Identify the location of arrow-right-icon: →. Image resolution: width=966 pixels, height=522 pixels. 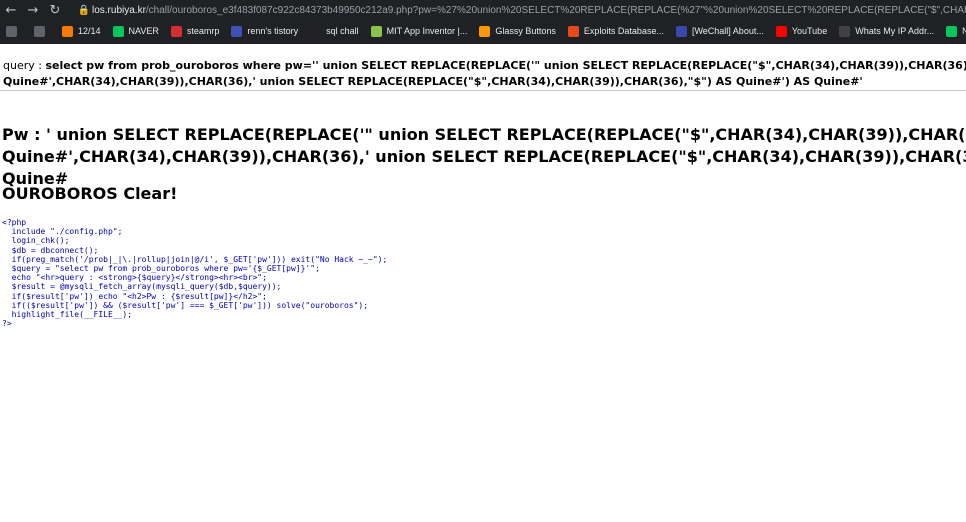
(33, 10).